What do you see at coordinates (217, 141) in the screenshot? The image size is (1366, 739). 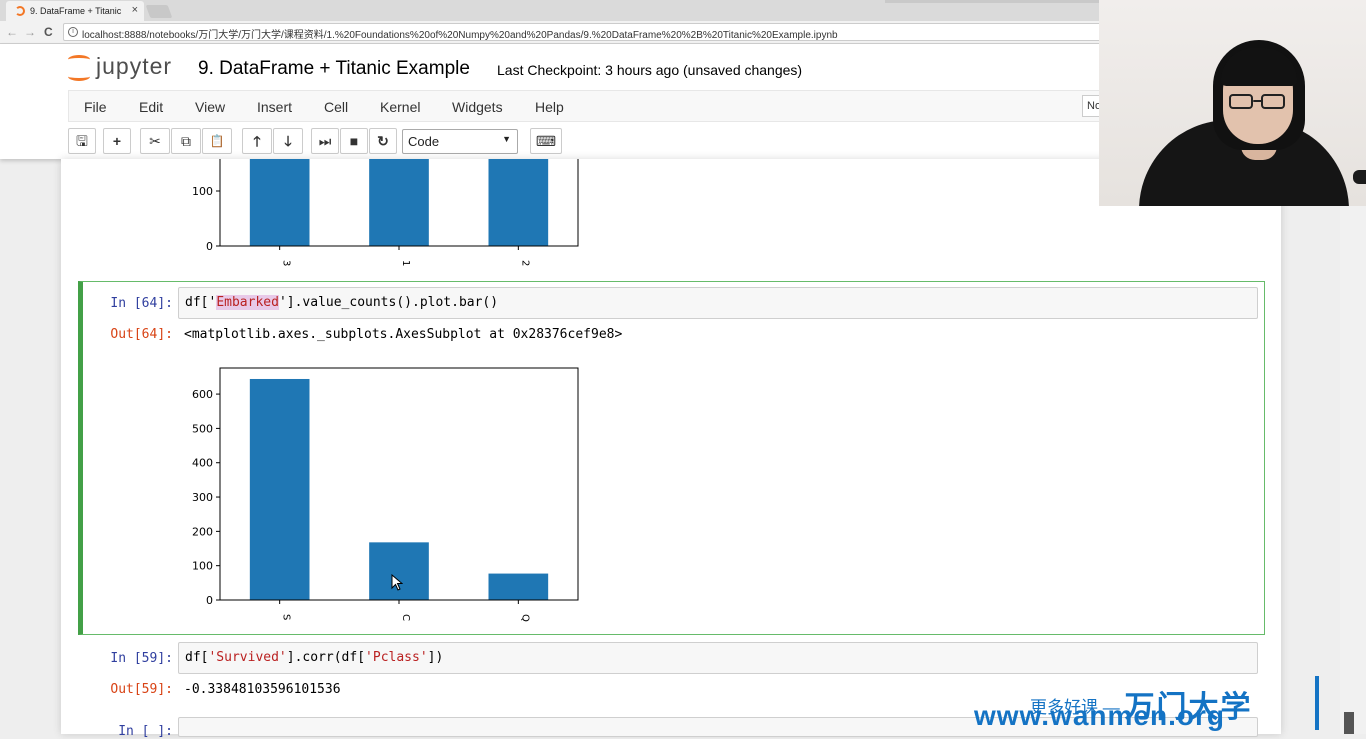 I see `paste-button: 📋` at bounding box center [217, 141].